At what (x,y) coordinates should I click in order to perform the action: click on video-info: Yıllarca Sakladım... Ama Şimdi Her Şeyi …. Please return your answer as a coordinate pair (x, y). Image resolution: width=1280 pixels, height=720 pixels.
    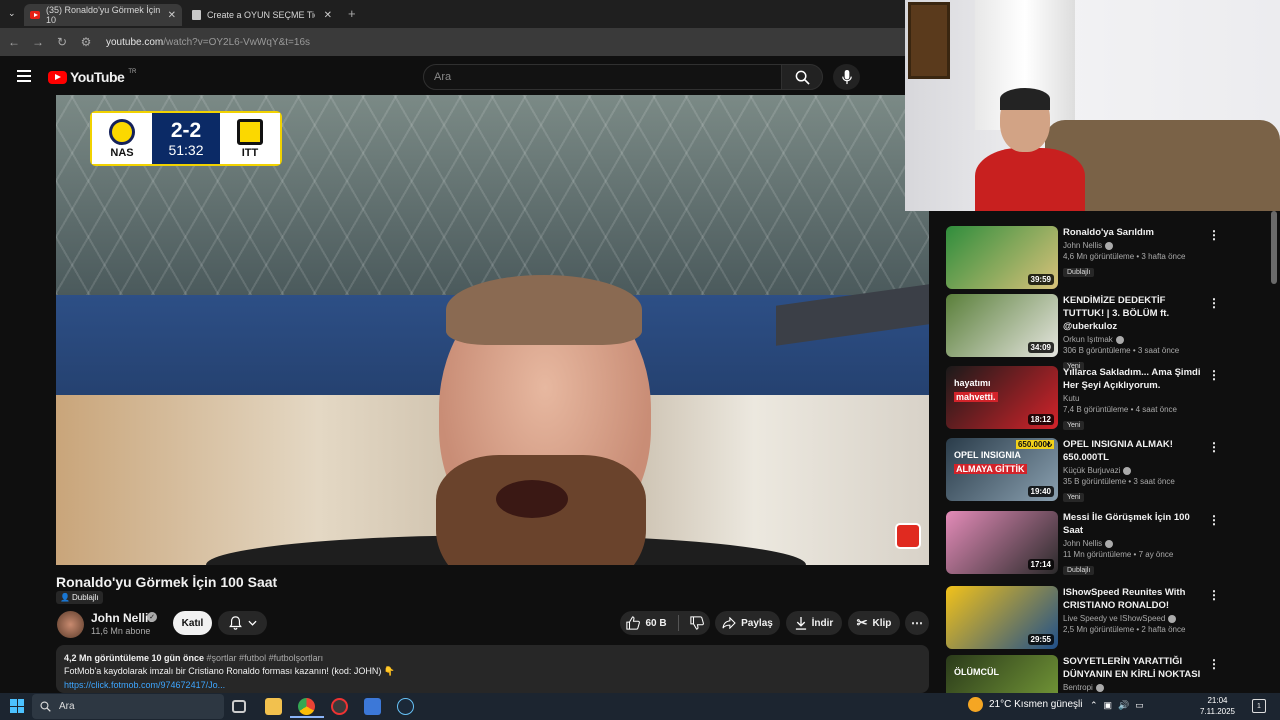
    Looking at the image, I should click on (1133, 399).